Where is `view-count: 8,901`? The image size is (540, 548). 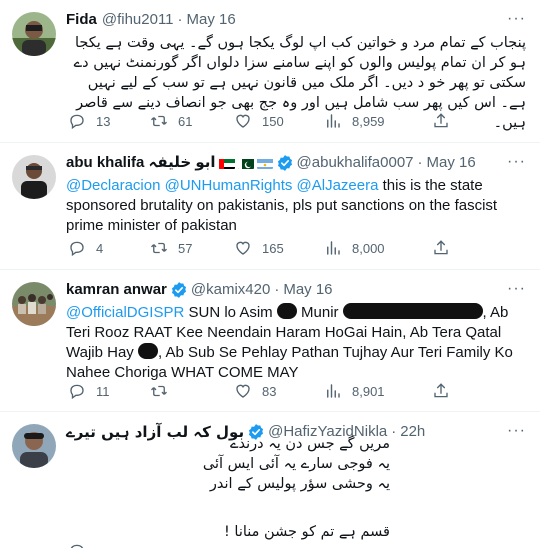 view-count: 8,901 is located at coordinates (368, 391).